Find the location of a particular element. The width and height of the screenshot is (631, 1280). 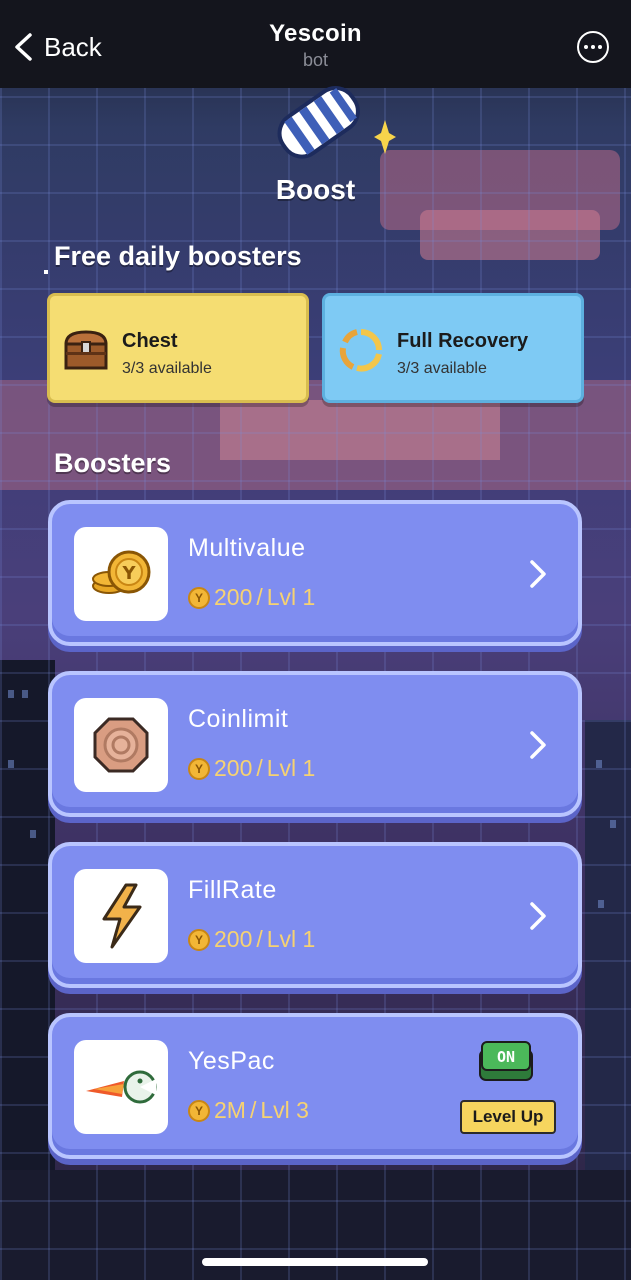

home-indicator is located at coordinates (315, 1262).